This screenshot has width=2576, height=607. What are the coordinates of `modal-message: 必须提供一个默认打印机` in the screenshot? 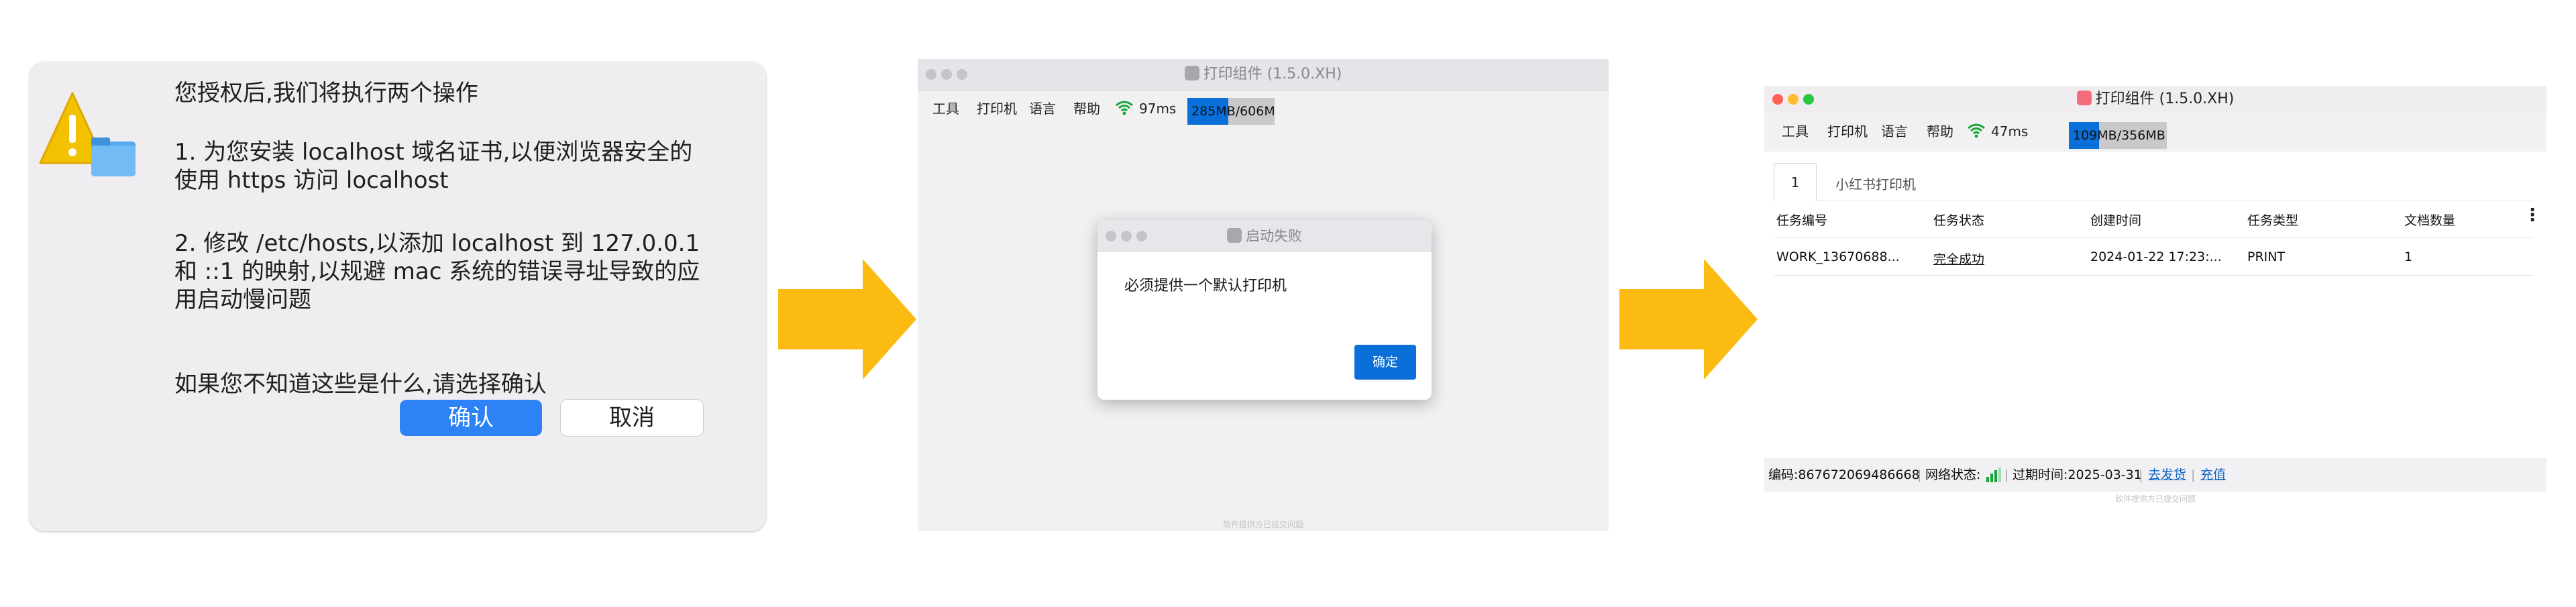 It's located at (1205, 286).